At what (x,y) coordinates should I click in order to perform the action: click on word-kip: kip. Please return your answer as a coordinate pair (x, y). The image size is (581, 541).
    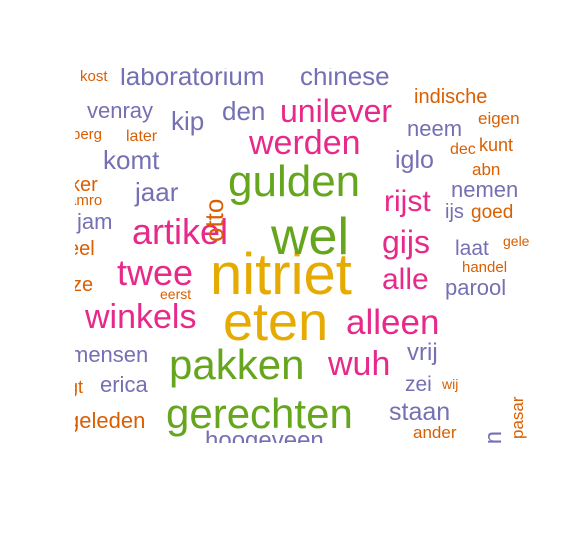
    Looking at the image, I should click on (188, 121).